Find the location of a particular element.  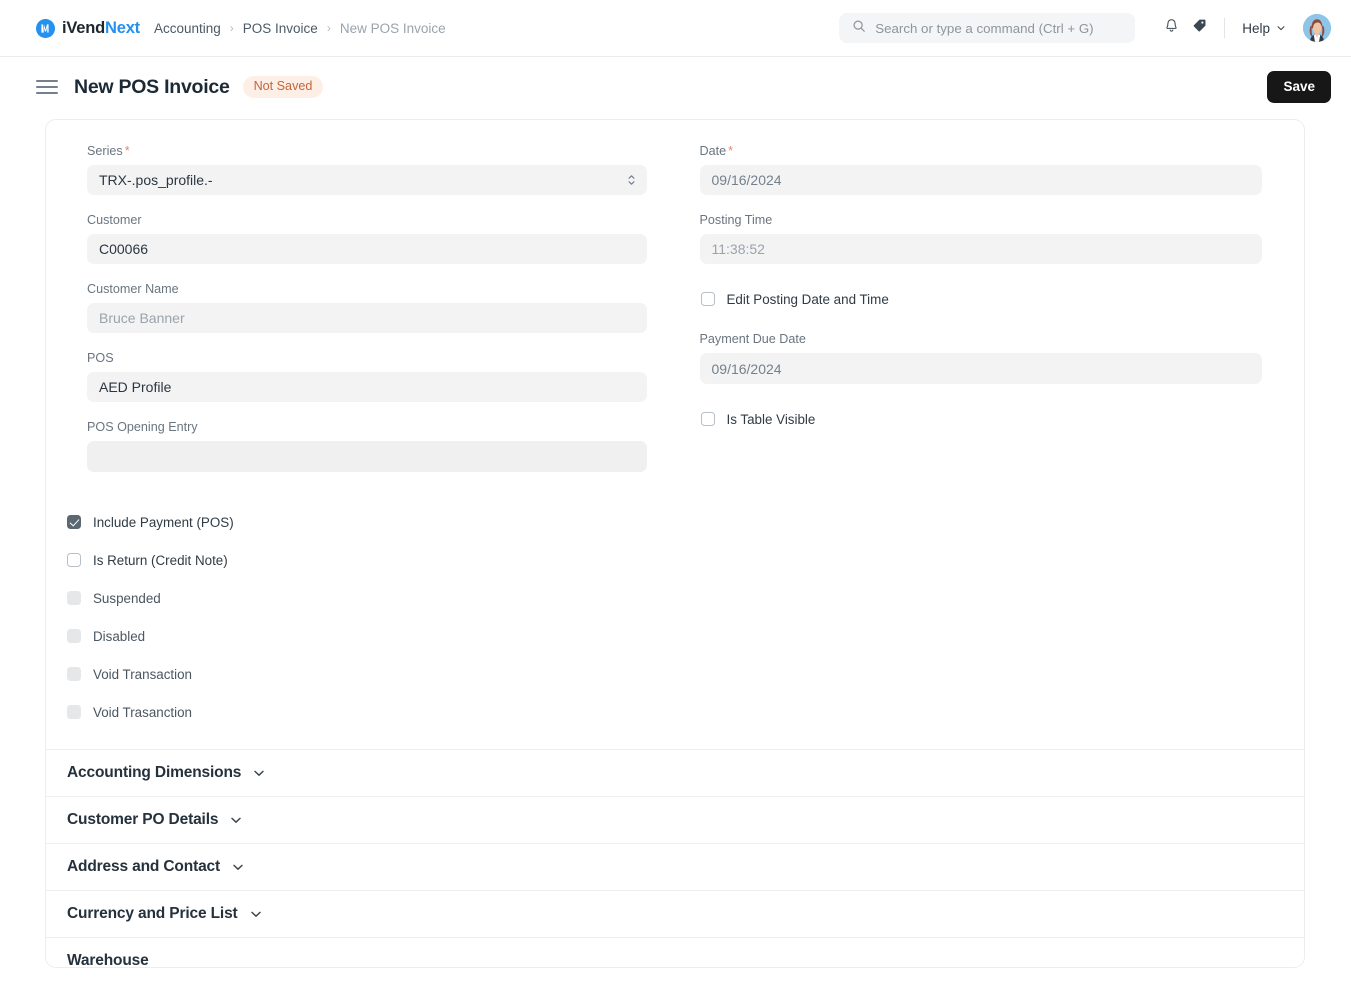

customer-name-value: Bruce Banner is located at coordinates (142, 318).